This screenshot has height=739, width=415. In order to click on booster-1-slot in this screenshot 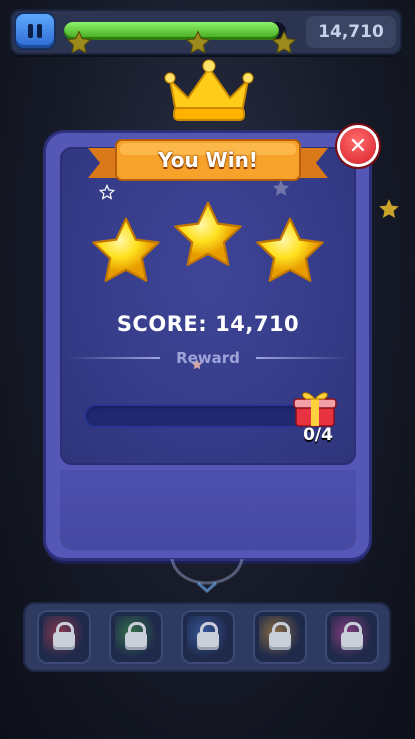, I will do `click(64, 637)`.